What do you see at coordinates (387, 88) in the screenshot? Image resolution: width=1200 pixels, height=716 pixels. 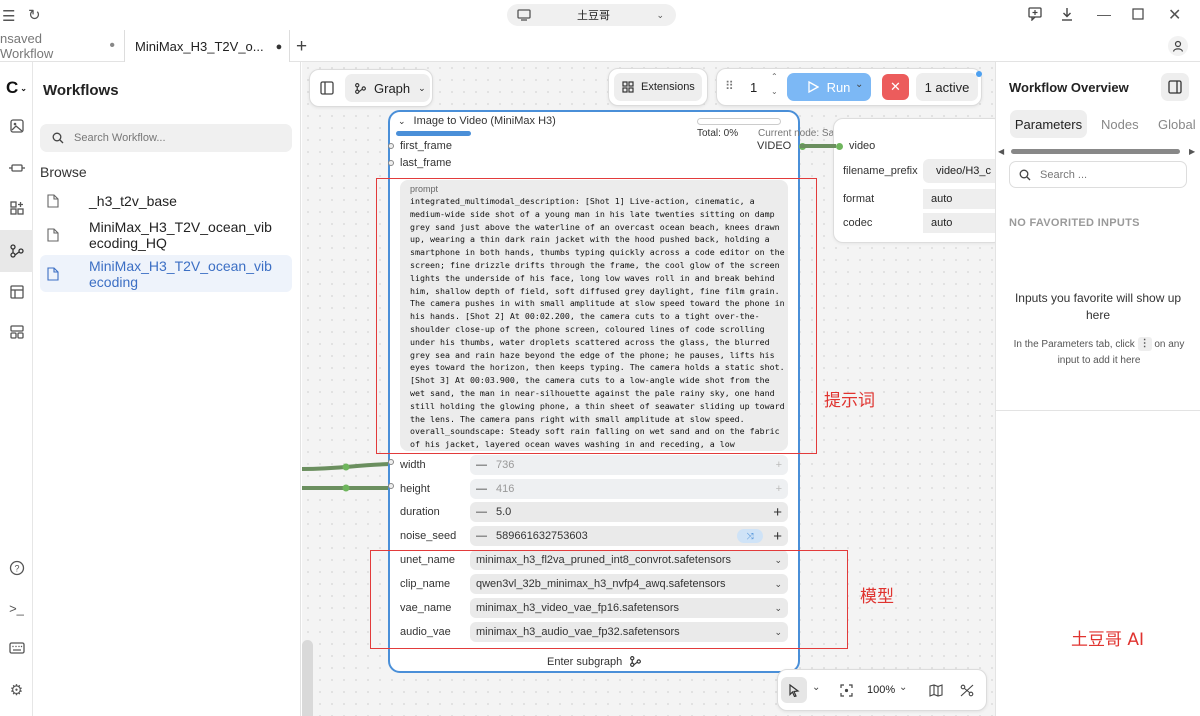 I see `graph-mode-dropdown: Graph ⌄` at bounding box center [387, 88].